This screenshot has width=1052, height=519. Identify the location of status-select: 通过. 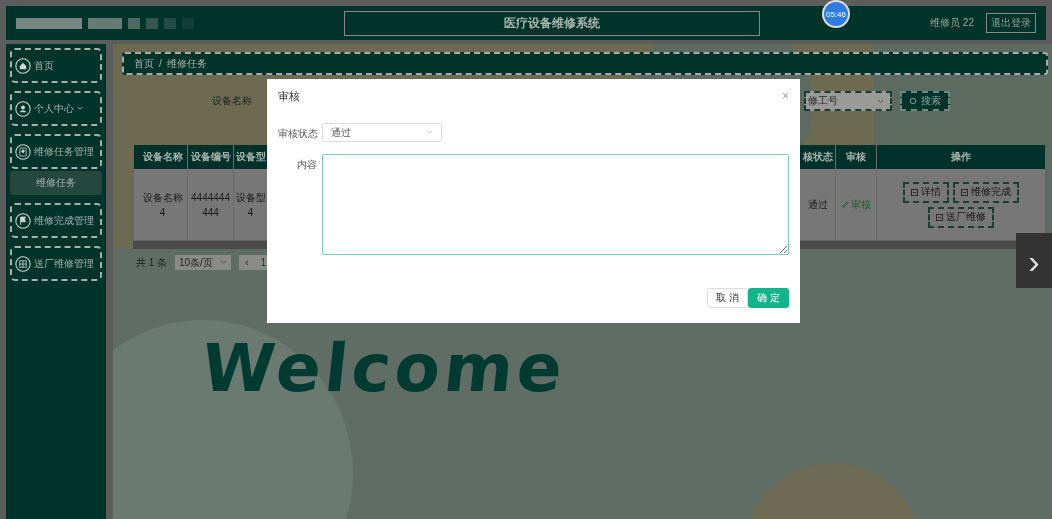
(382, 132).